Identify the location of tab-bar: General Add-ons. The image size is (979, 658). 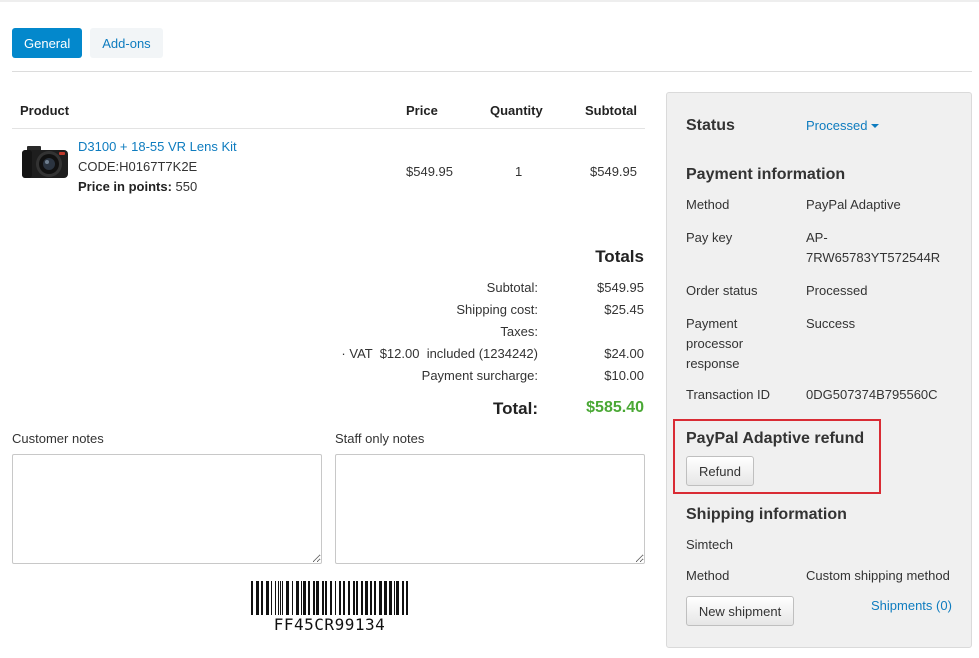
(87, 43).